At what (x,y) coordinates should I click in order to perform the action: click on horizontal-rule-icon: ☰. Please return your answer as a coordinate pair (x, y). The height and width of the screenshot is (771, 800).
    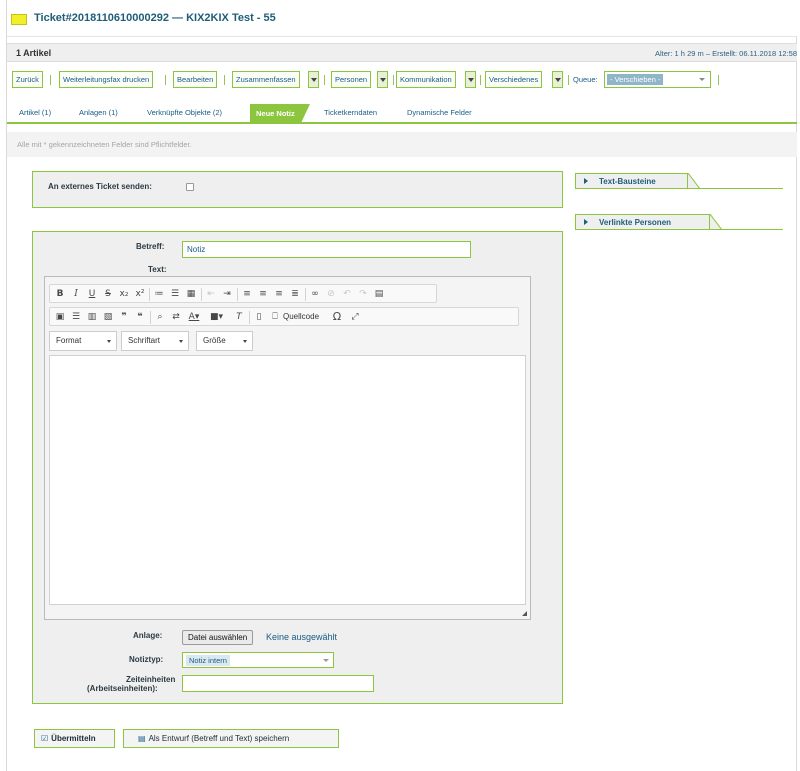
    Looking at the image, I should click on (76, 317).